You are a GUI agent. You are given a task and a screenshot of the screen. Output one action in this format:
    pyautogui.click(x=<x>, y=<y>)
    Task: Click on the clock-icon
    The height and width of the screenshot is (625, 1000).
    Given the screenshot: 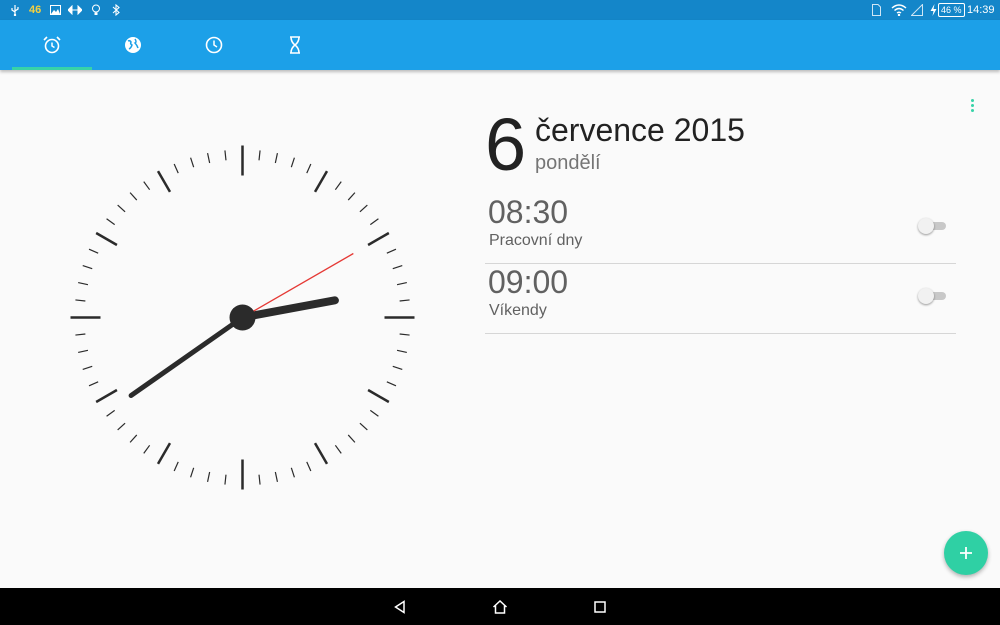 What is the action you would take?
    pyautogui.click(x=214, y=45)
    